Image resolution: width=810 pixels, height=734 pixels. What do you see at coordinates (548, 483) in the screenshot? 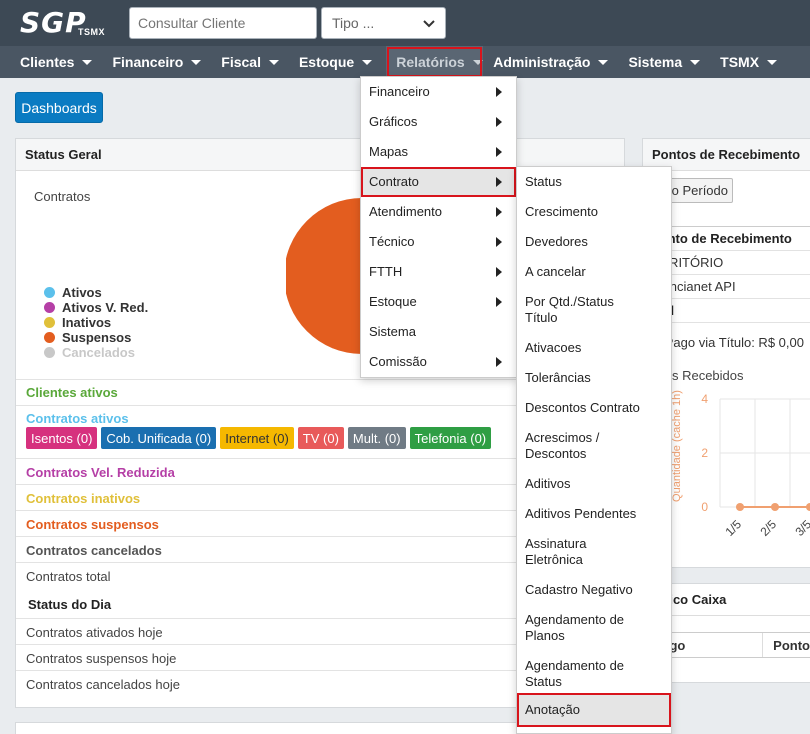
I see `menu-label: Aditivos` at bounding box center [548, 483].